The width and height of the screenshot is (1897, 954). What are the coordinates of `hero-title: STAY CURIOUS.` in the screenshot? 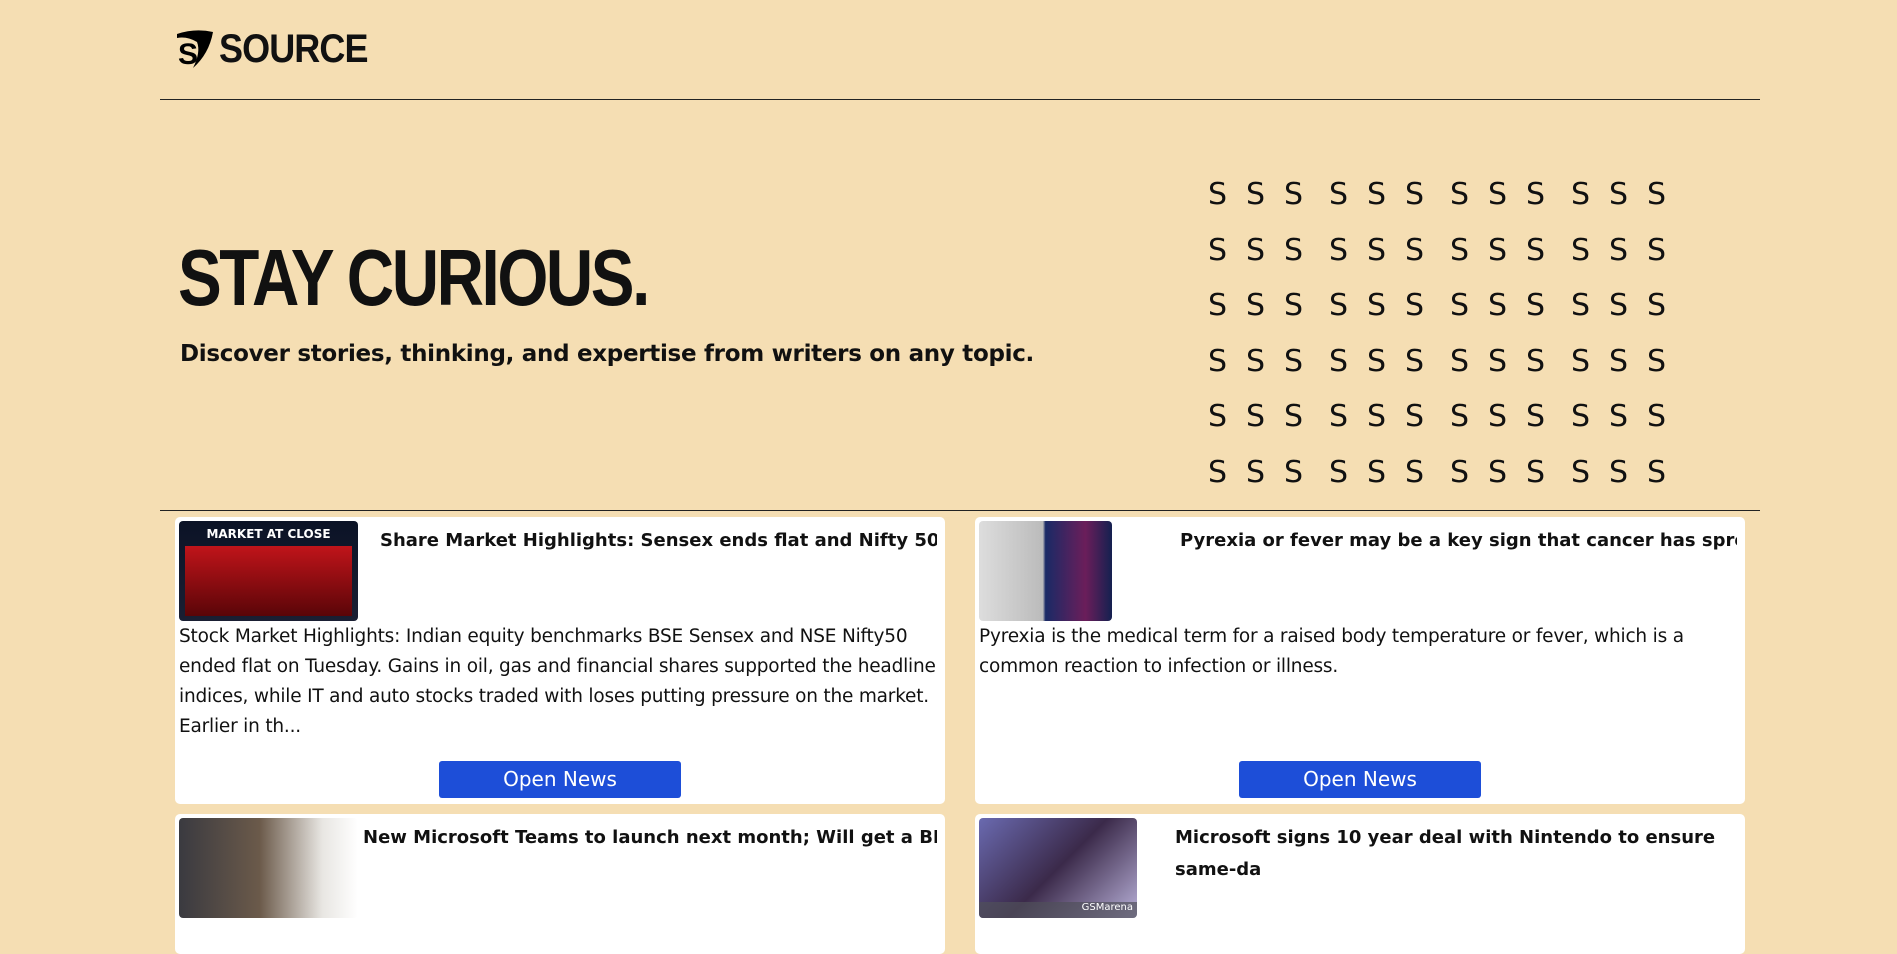 It's located at (414, 277).